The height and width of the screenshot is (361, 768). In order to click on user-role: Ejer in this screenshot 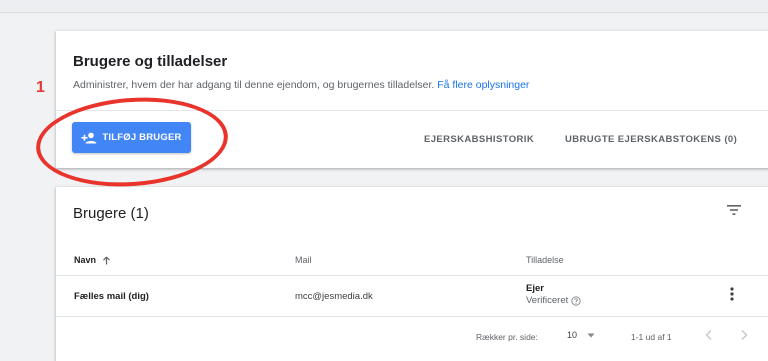, I will do `click(535, 288)`.